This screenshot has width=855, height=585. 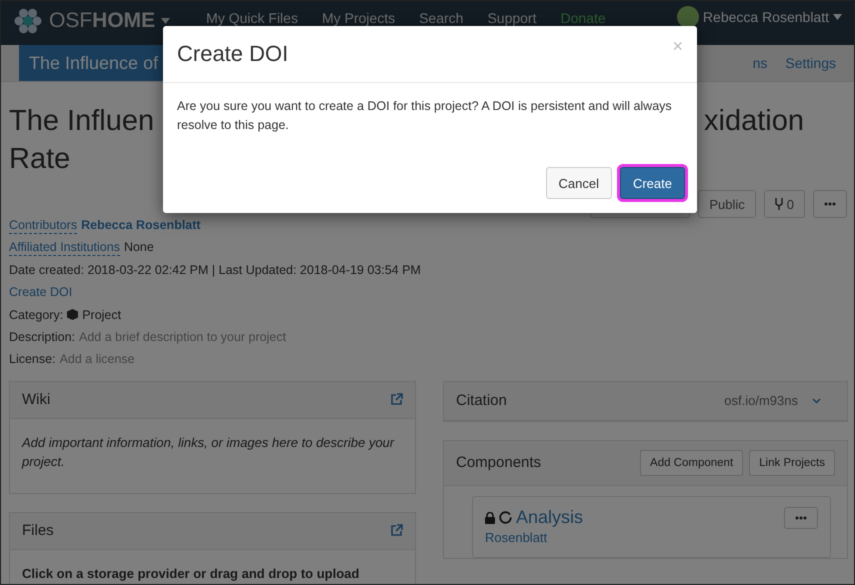 I want to click on institutions-value: None, so click(x=139, y=247).